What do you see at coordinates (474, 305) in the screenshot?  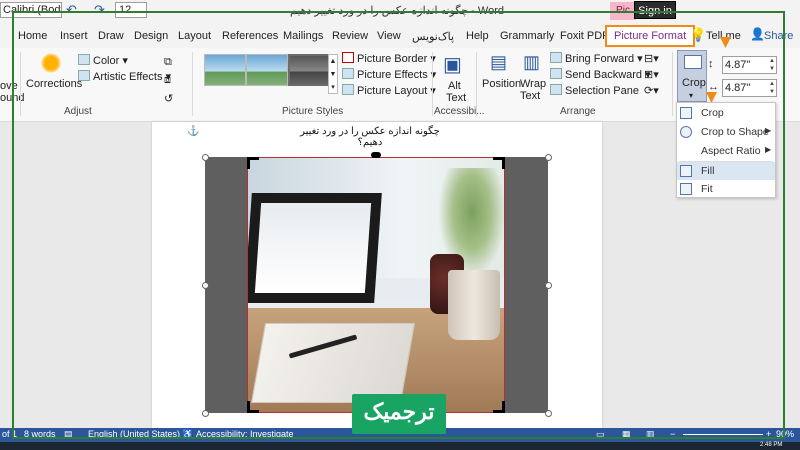 I see `photo-mug` at bounding box center [474, 305].